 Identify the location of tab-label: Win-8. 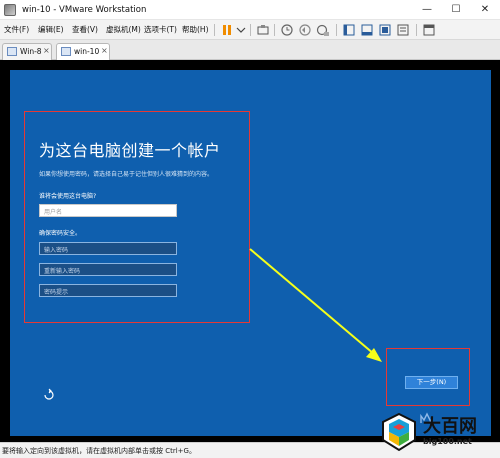
(31, 51).